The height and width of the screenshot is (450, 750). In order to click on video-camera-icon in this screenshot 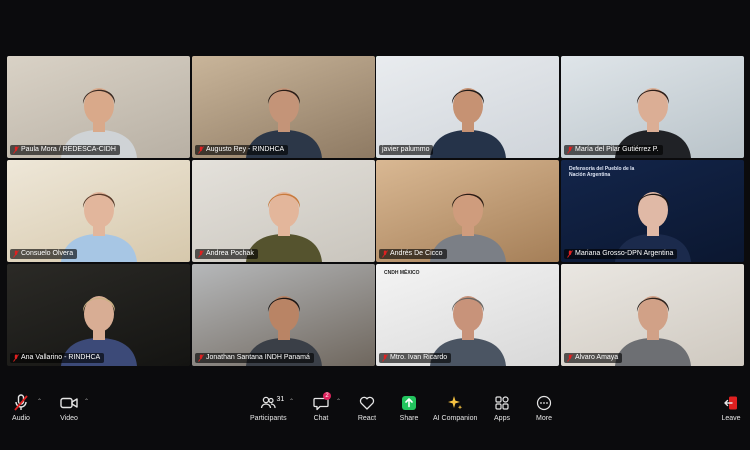, I will do `click(69, 403)`.